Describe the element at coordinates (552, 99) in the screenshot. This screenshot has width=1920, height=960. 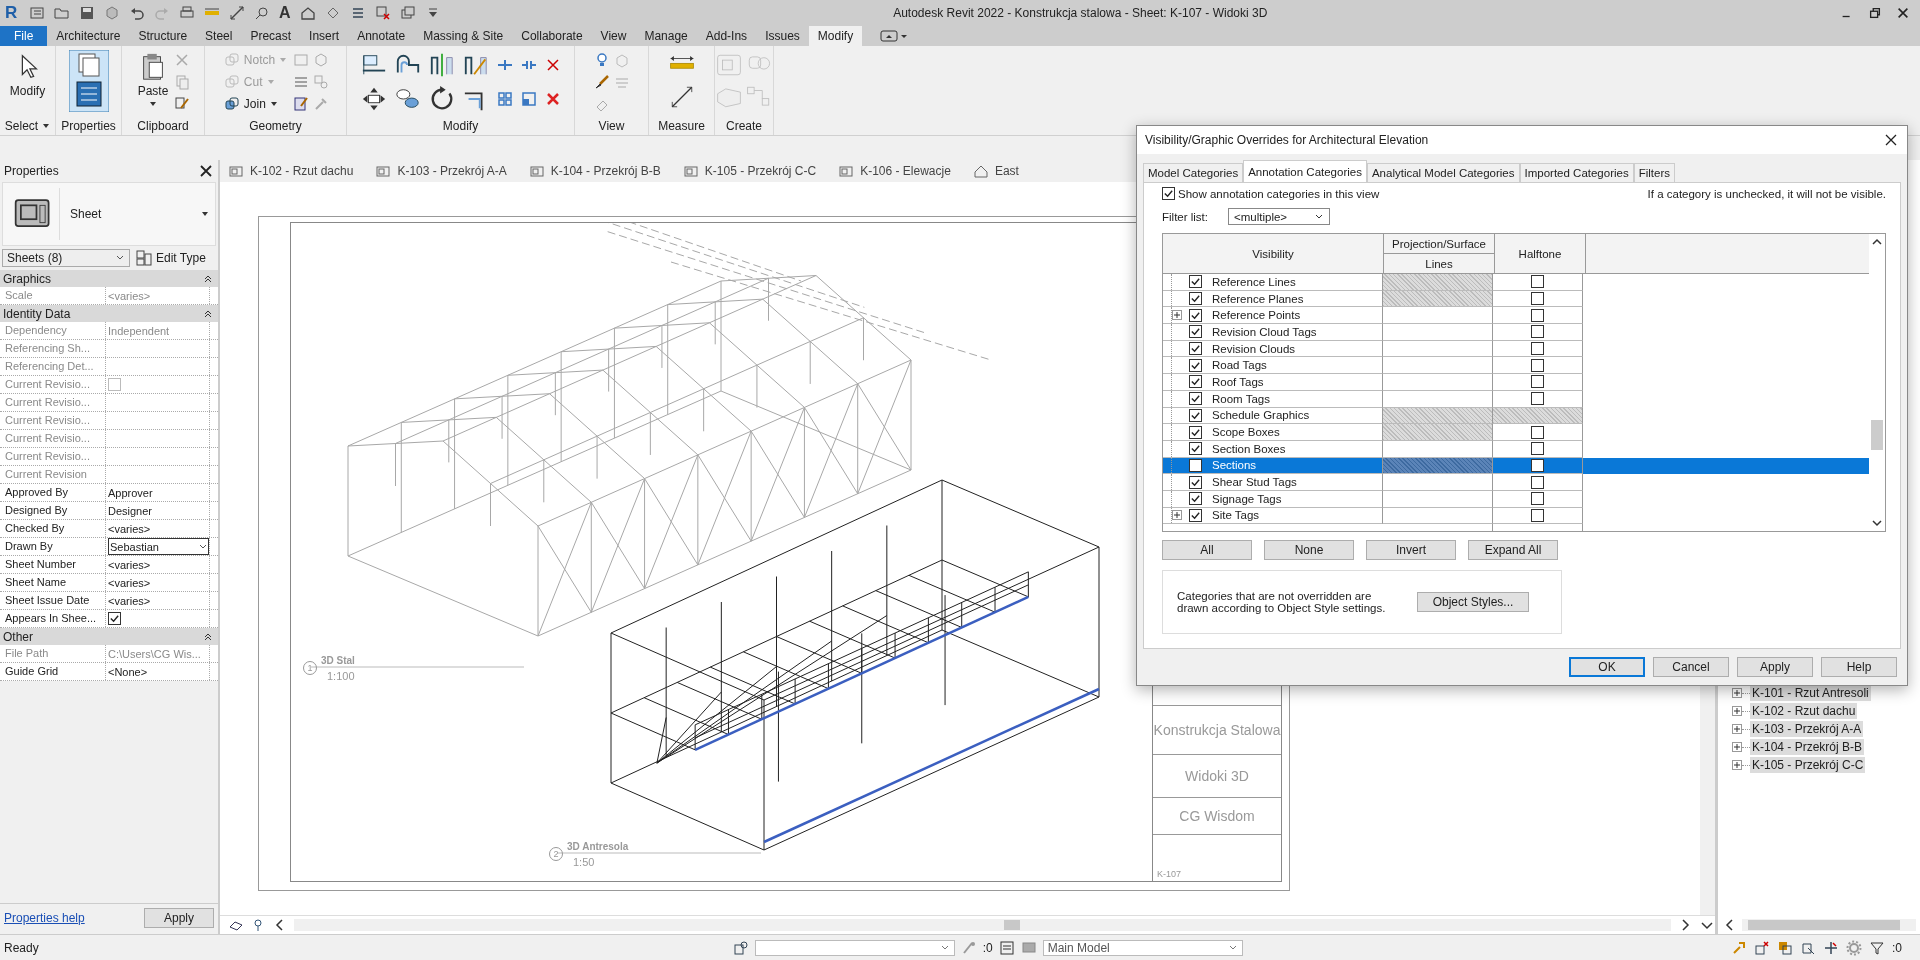
I see `delete-icon` at that location.